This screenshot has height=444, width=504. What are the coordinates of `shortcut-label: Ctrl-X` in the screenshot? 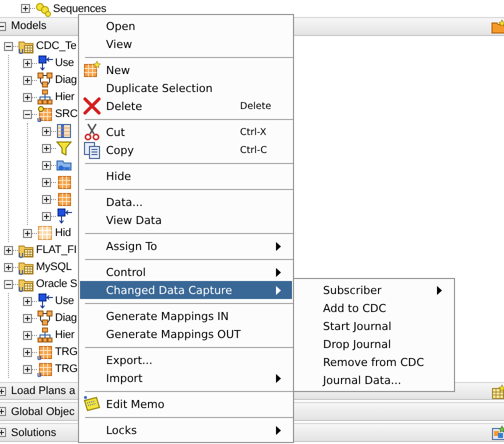 It's located at (254, 132).